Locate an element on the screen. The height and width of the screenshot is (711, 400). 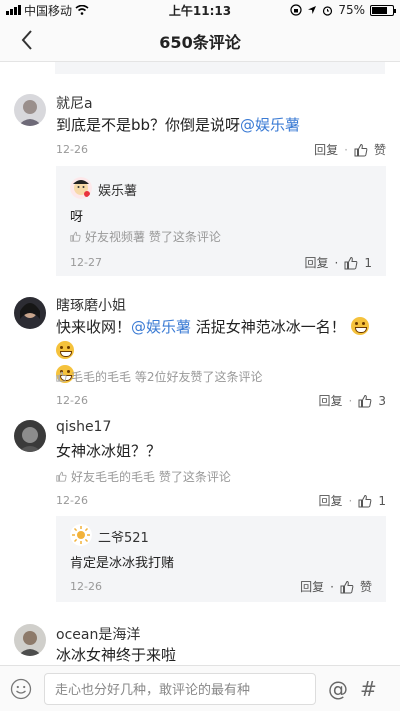
reply-date: 12-27 is located at coordinates (86, 262).